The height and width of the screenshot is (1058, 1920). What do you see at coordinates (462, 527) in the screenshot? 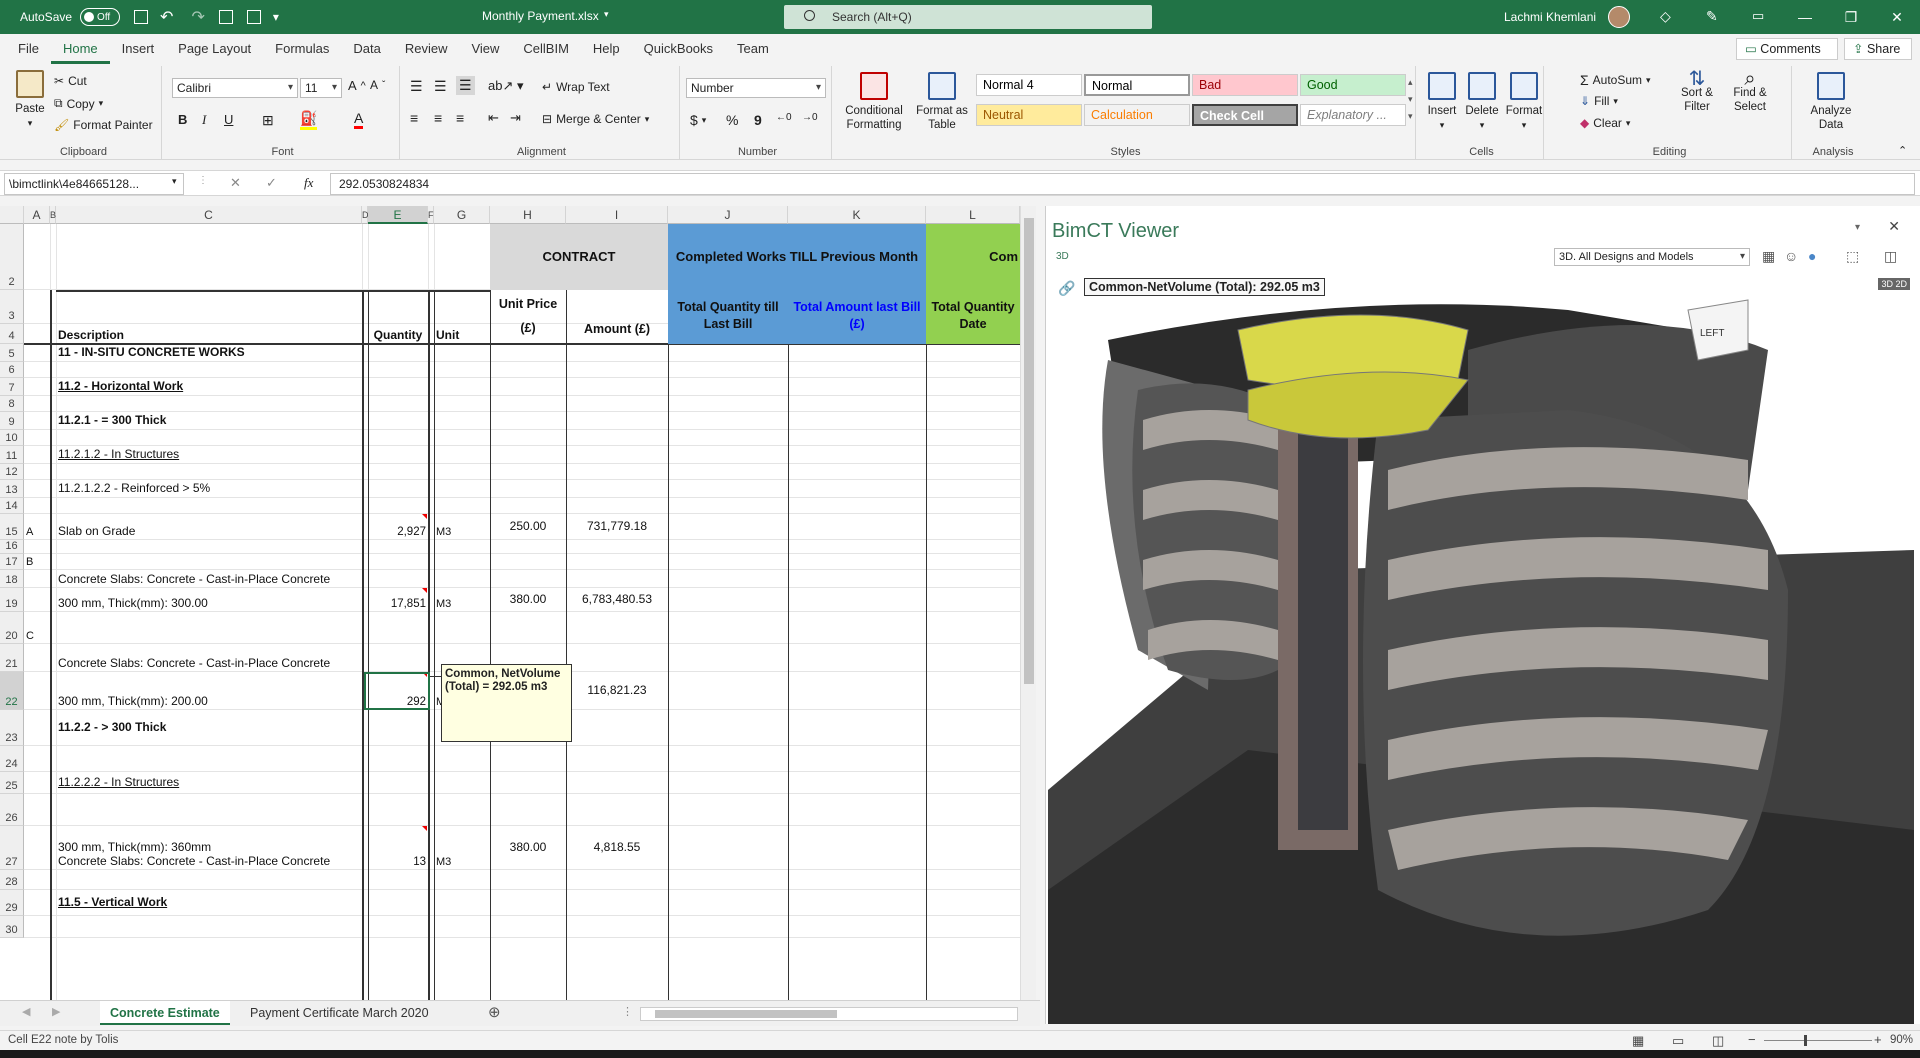
I see `cell-unit-15: M3` at bounding box center [462, 527].